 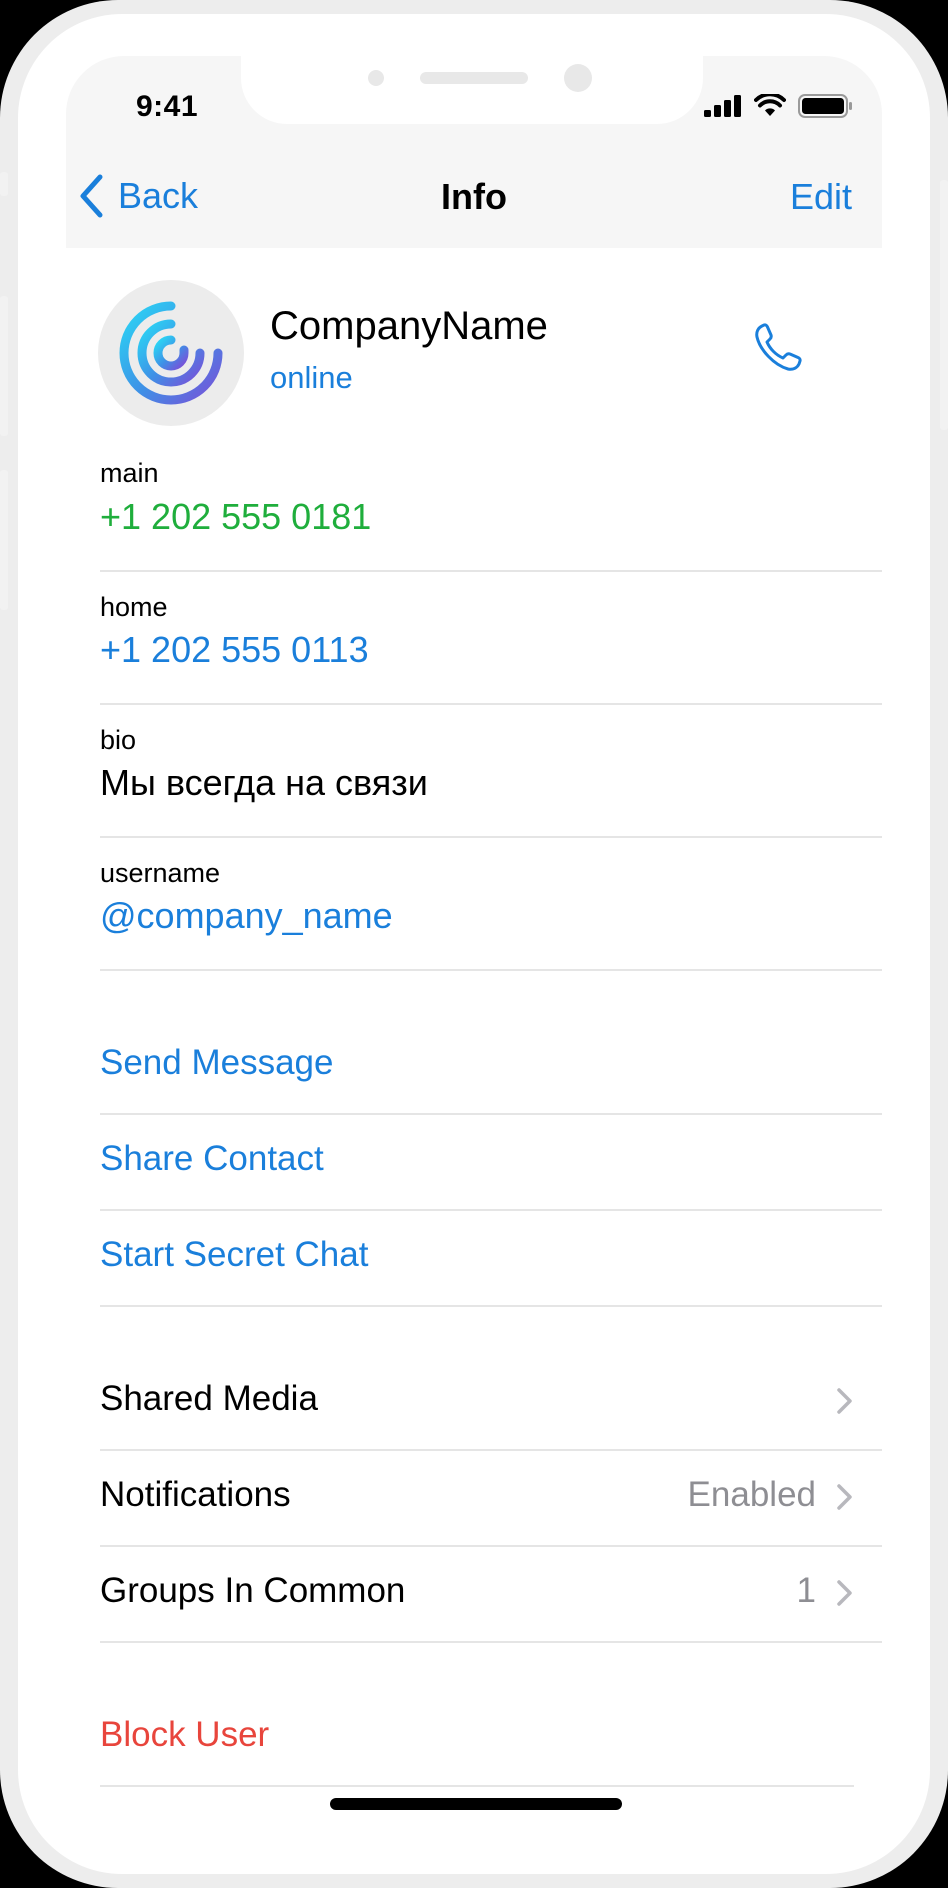 I want to click on side-button-power, so click(x=944, y=305).